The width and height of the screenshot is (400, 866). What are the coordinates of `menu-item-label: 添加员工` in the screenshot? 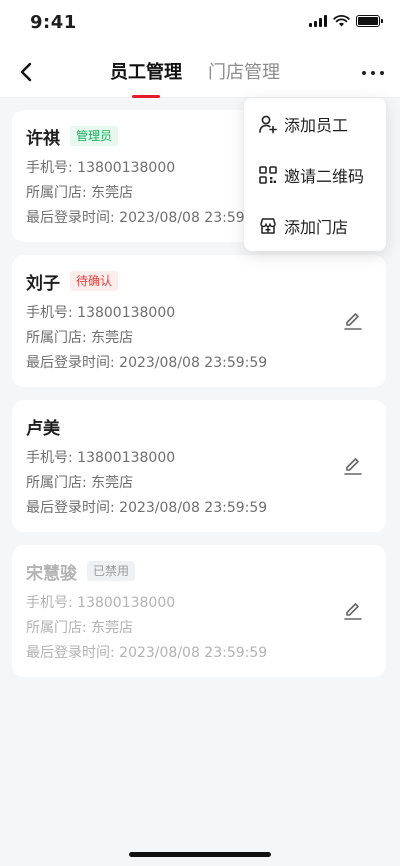 It's located at (316, 125).